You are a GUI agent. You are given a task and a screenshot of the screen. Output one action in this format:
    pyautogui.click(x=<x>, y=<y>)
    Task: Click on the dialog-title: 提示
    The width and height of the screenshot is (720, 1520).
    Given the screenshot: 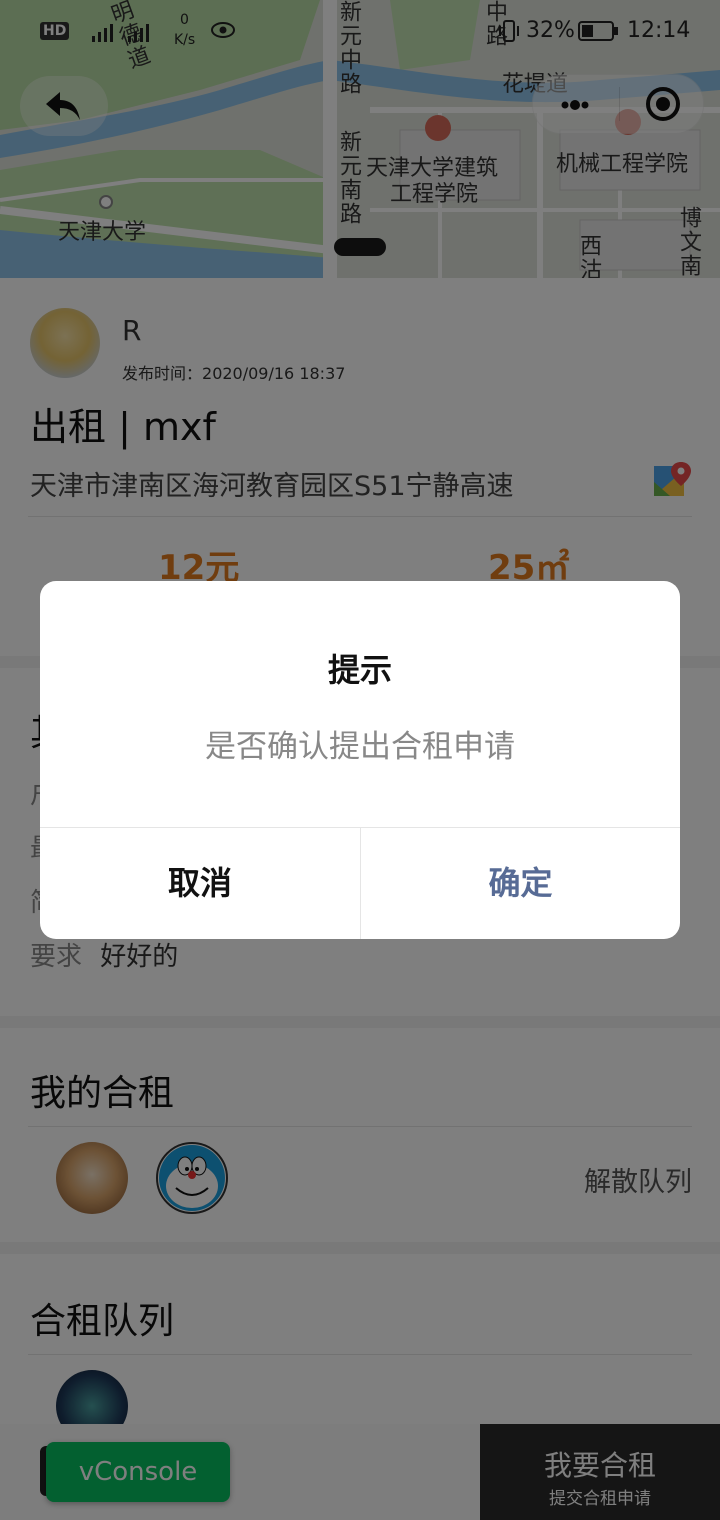 What is the action you would take?
    pyautogui.click(x=359, y=670)
    